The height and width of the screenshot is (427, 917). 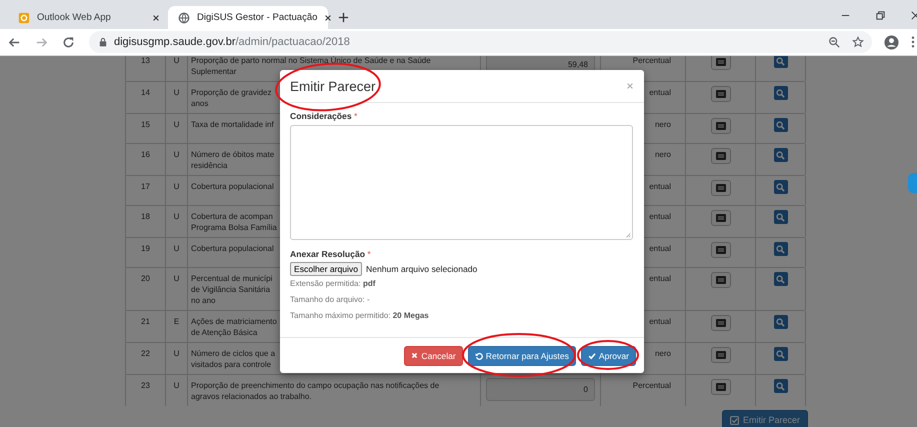 I want to click on value-field: 0, so click(x=540, y=389).